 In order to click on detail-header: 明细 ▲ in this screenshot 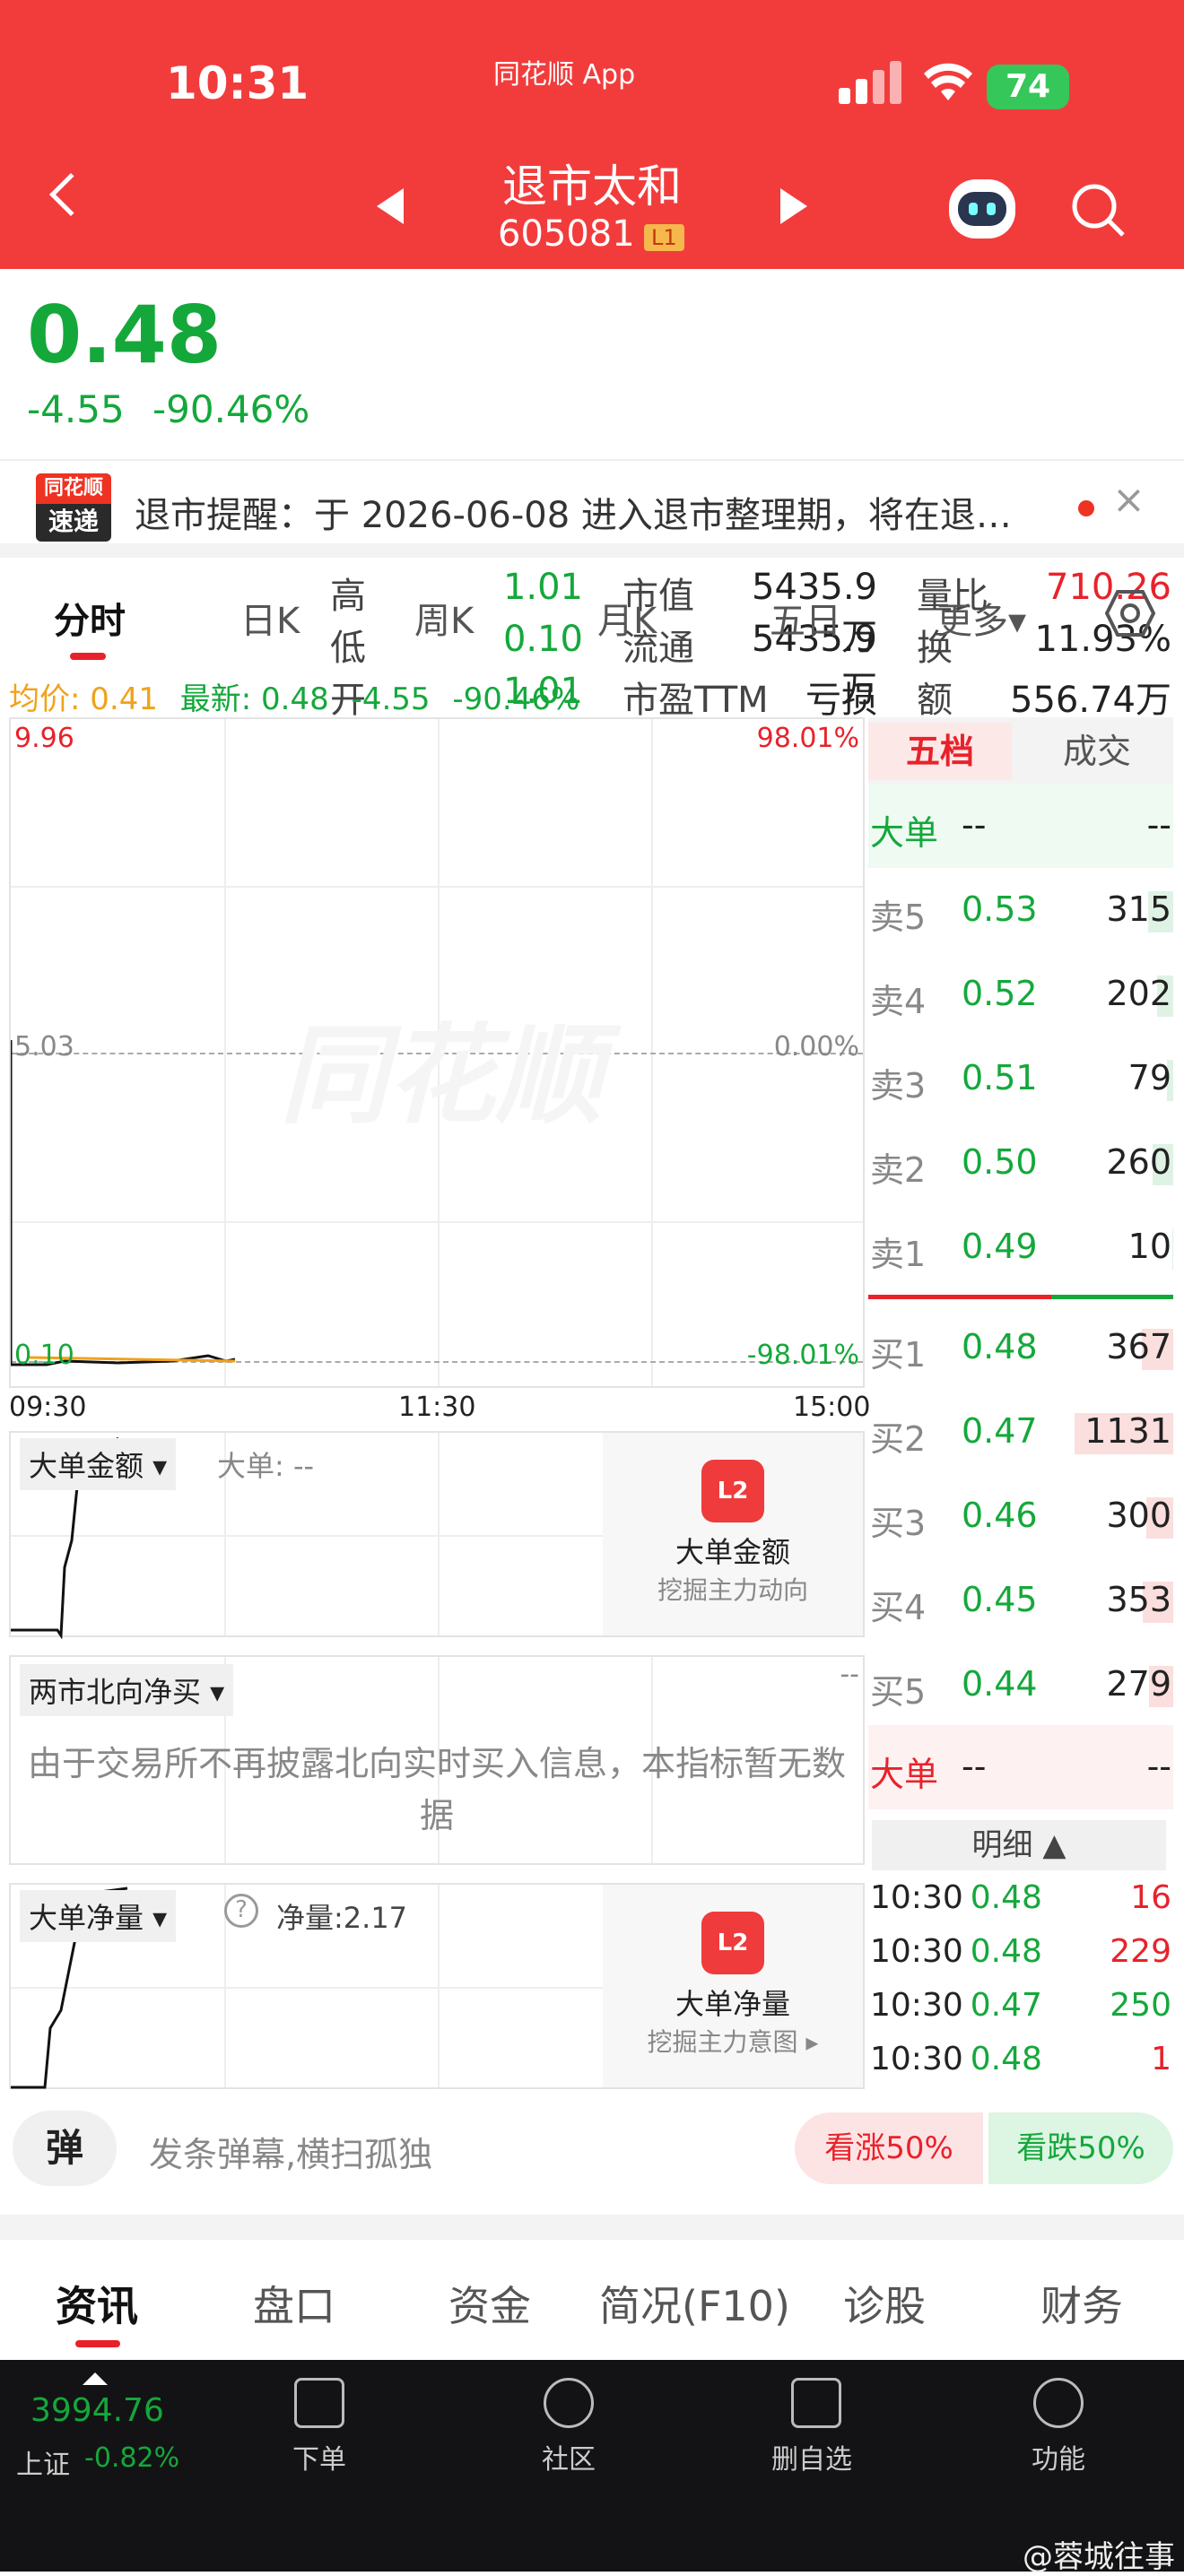, I will do `click(1019, 1845)`.